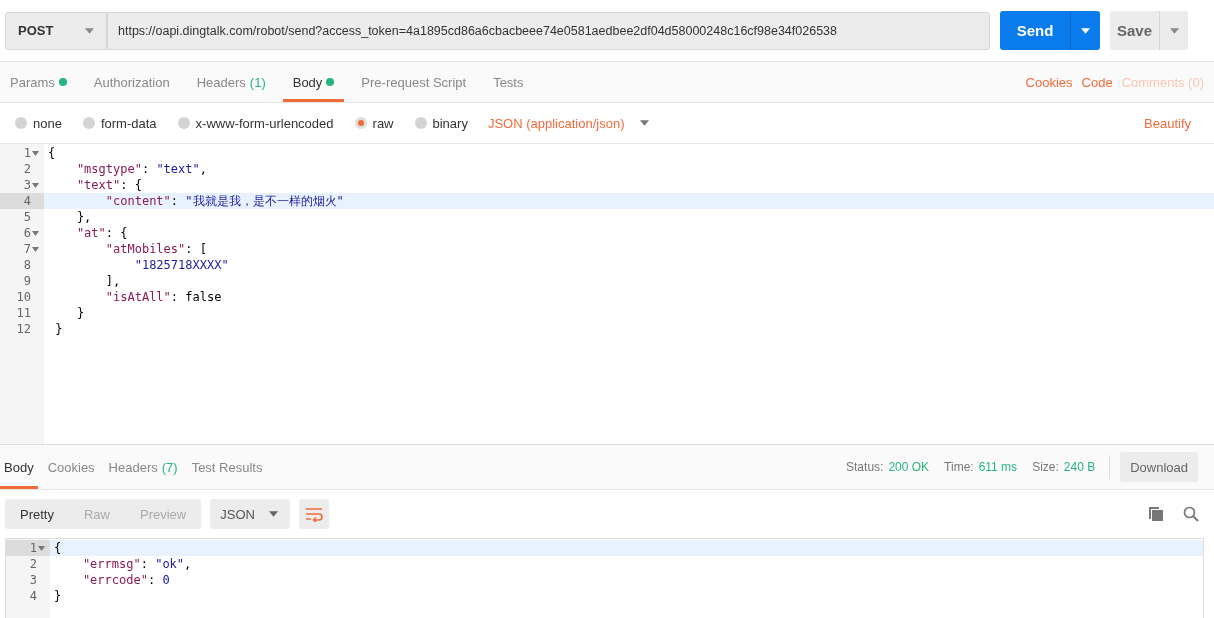  I want to click on code-line: "isAtAll": false, so click(163, 297).